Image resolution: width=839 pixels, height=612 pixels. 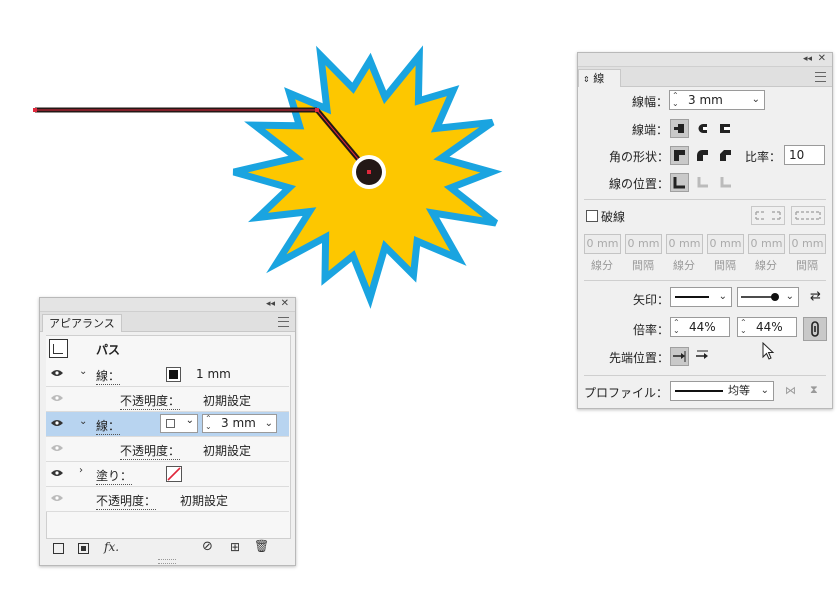 I want to click on appearance-row-fill: › 塗り：, so click(x=167, y=474).